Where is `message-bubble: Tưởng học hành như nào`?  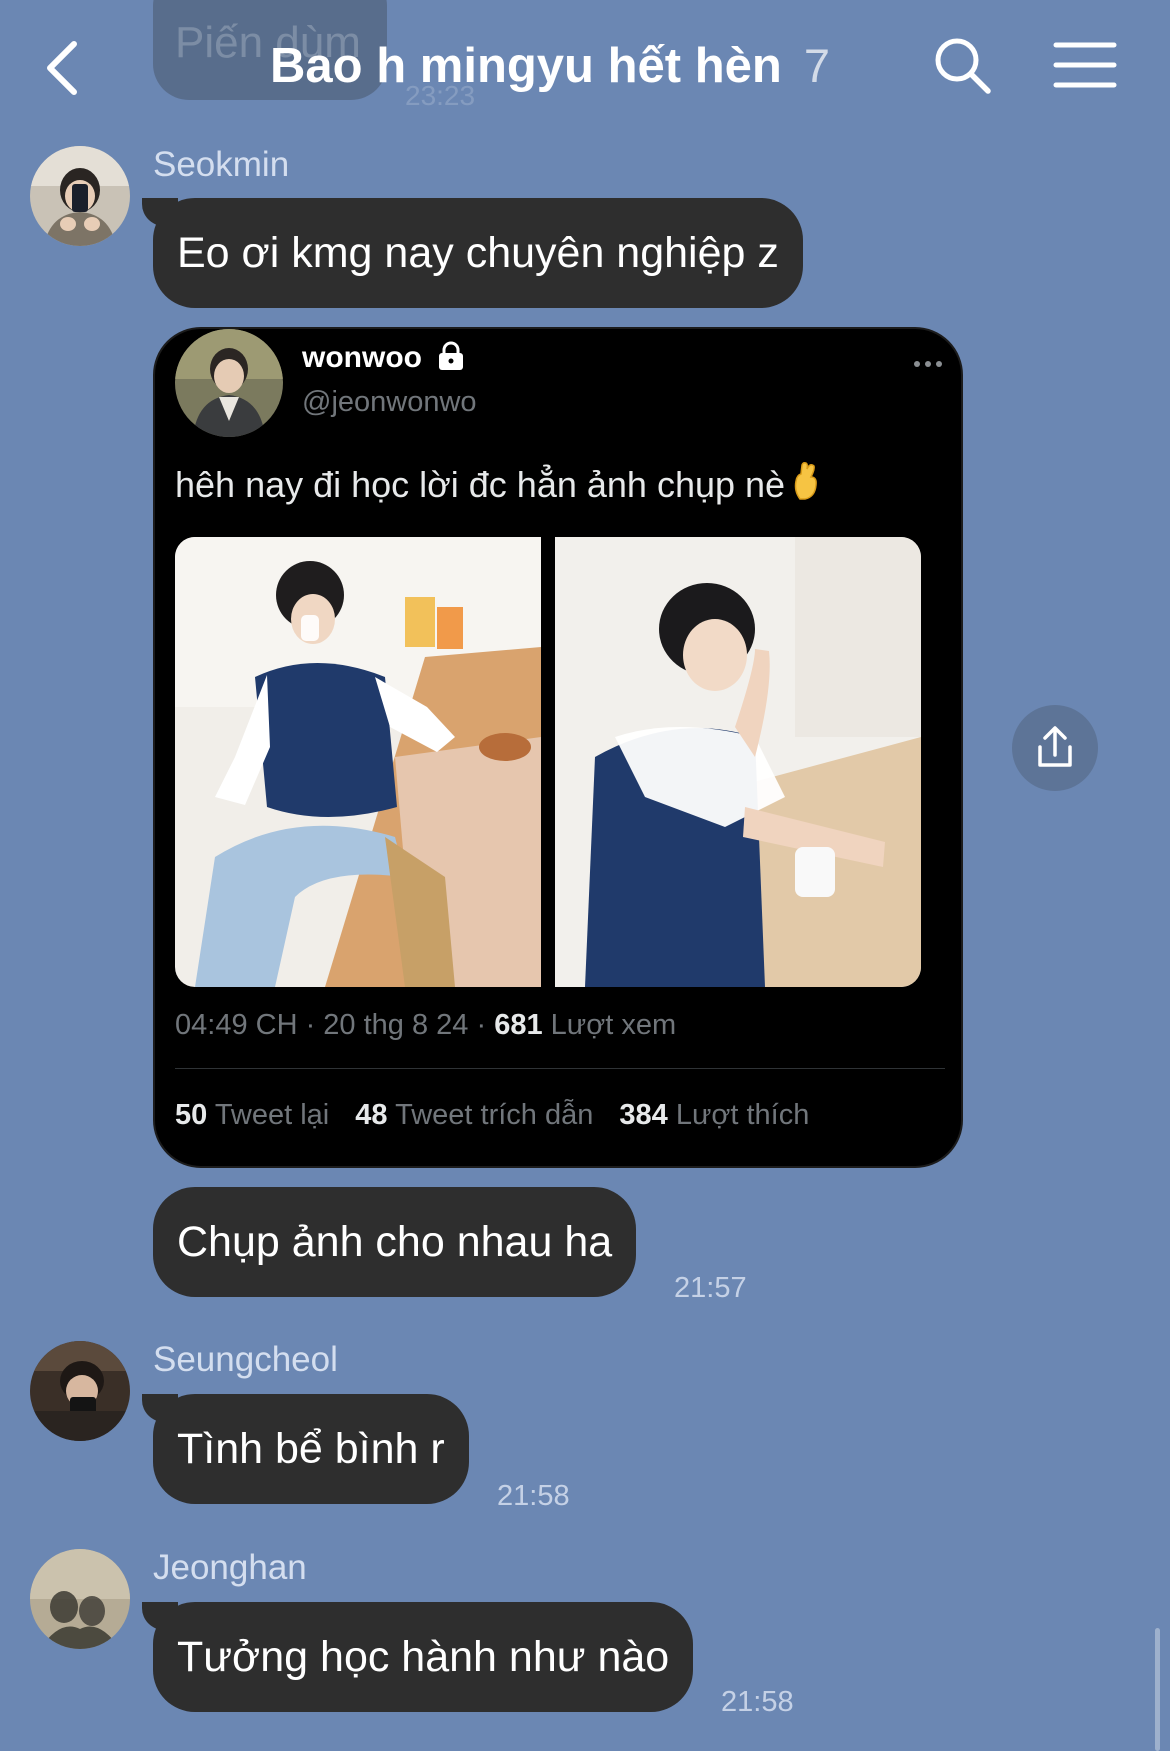
message-bubble: Tưởng học hành như nào is located at coordinates (417, 1657).